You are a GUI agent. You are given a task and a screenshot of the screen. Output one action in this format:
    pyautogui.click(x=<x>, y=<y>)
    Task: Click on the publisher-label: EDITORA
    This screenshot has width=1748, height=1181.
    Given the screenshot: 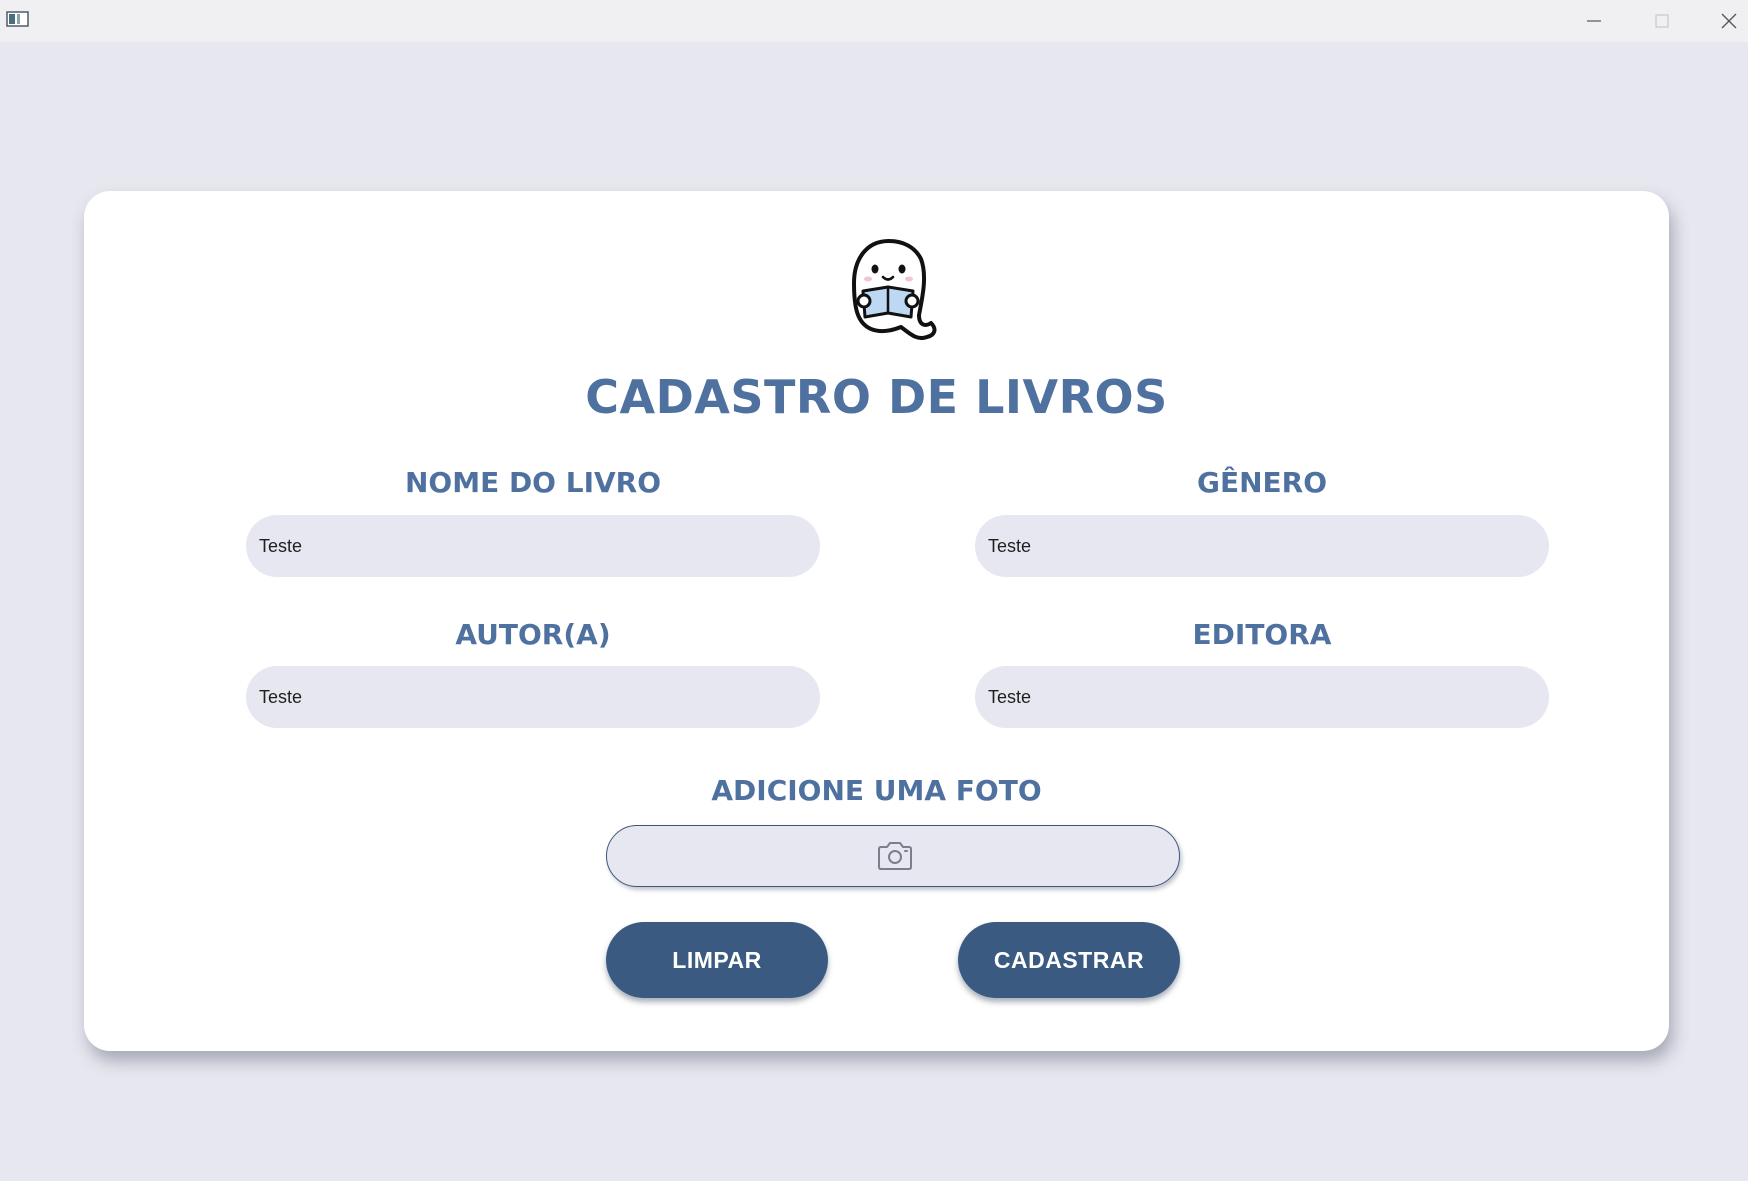 What is the action you would take?
    pyautogui.click(x=1262, y=634)
    